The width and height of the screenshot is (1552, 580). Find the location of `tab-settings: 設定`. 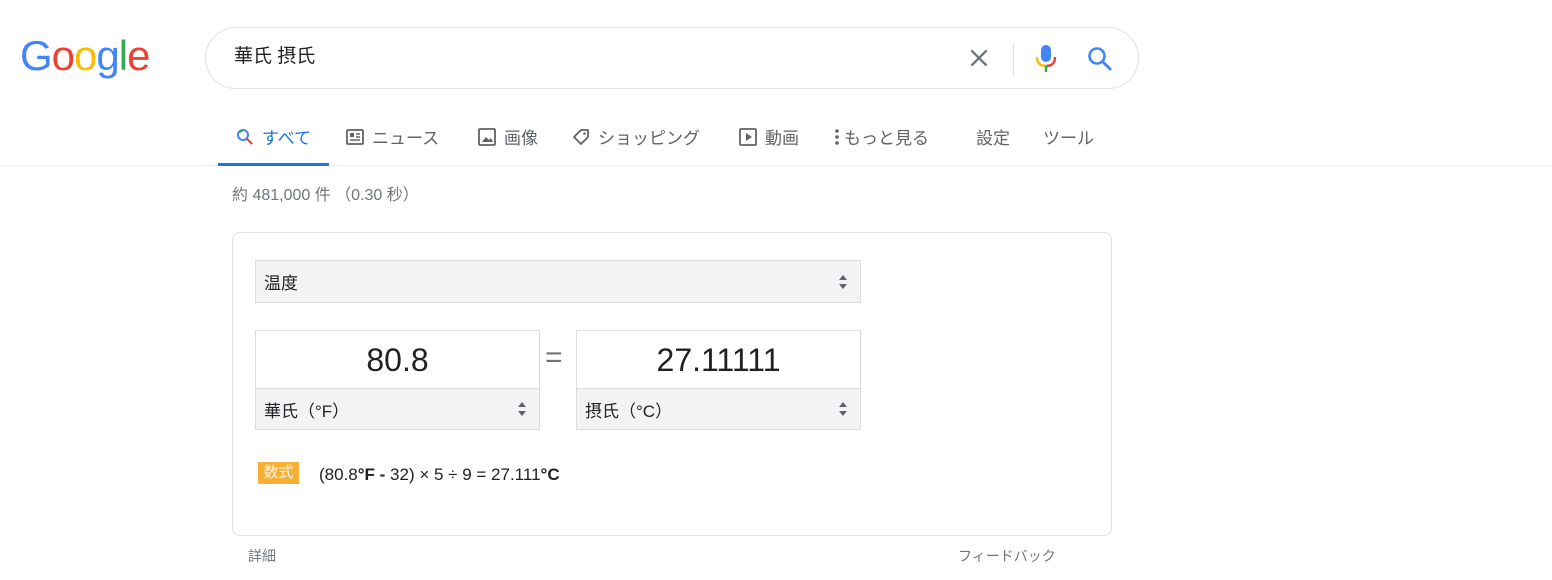

tab-settings: 設定 is located at coordinates (993, 136).